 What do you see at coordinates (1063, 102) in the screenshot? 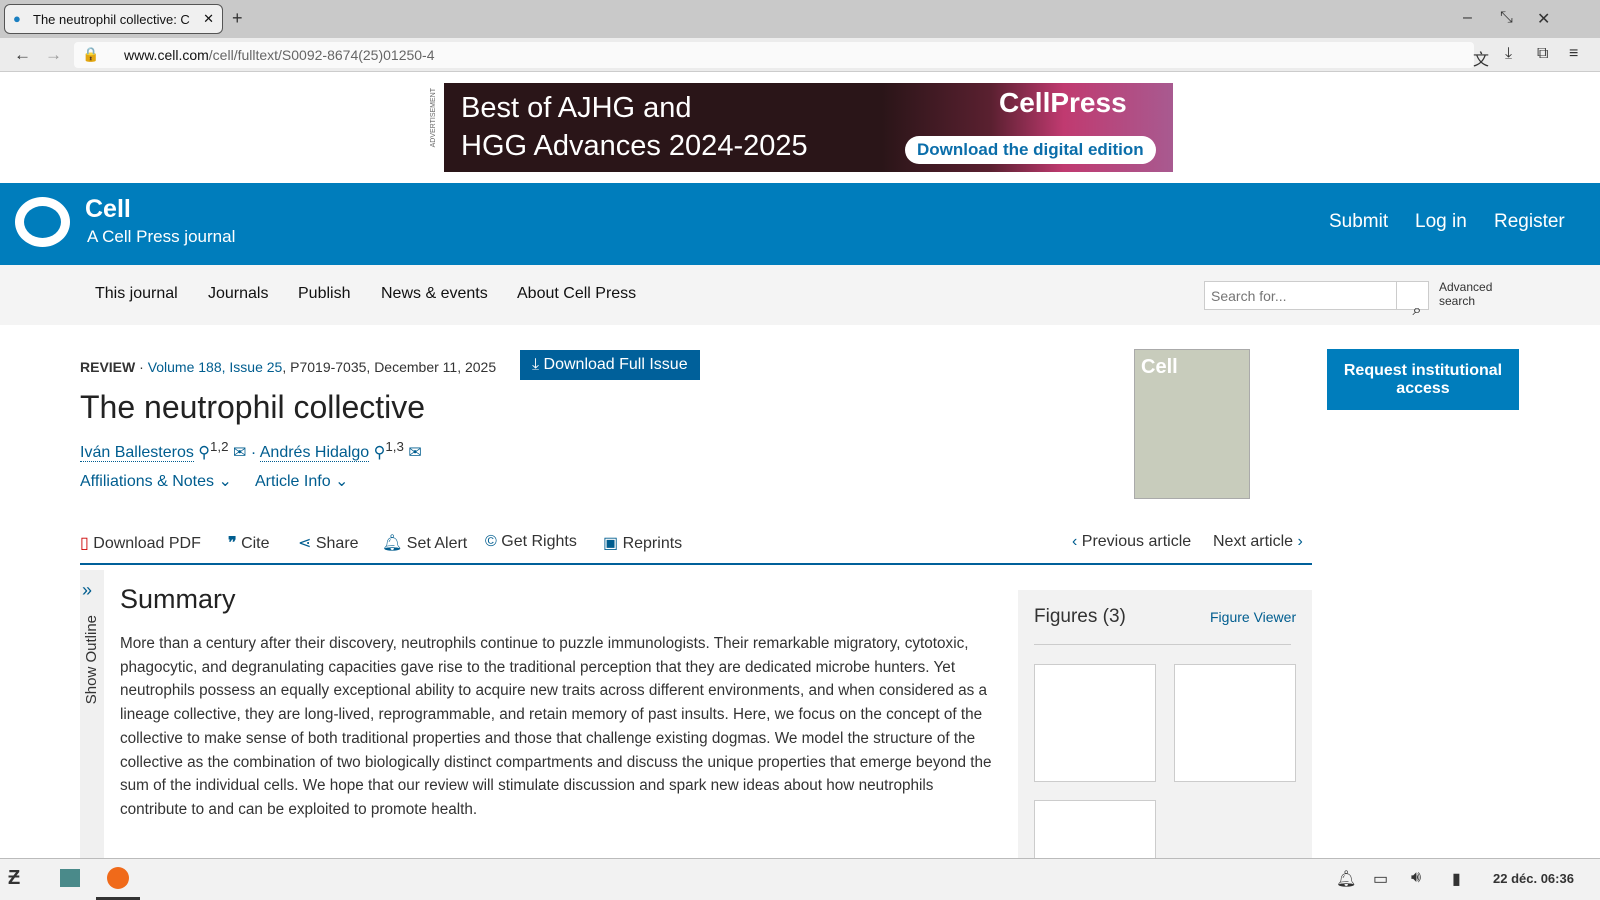
I see `ad-brand-logo: CellPress` at bounding box center [1063, 102].